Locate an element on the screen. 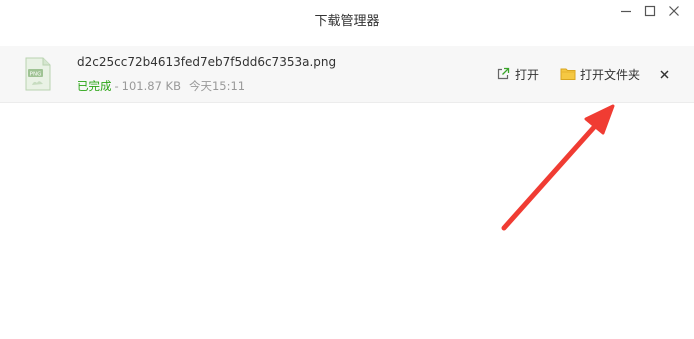  close-icon is located at coordinates (674, 11).